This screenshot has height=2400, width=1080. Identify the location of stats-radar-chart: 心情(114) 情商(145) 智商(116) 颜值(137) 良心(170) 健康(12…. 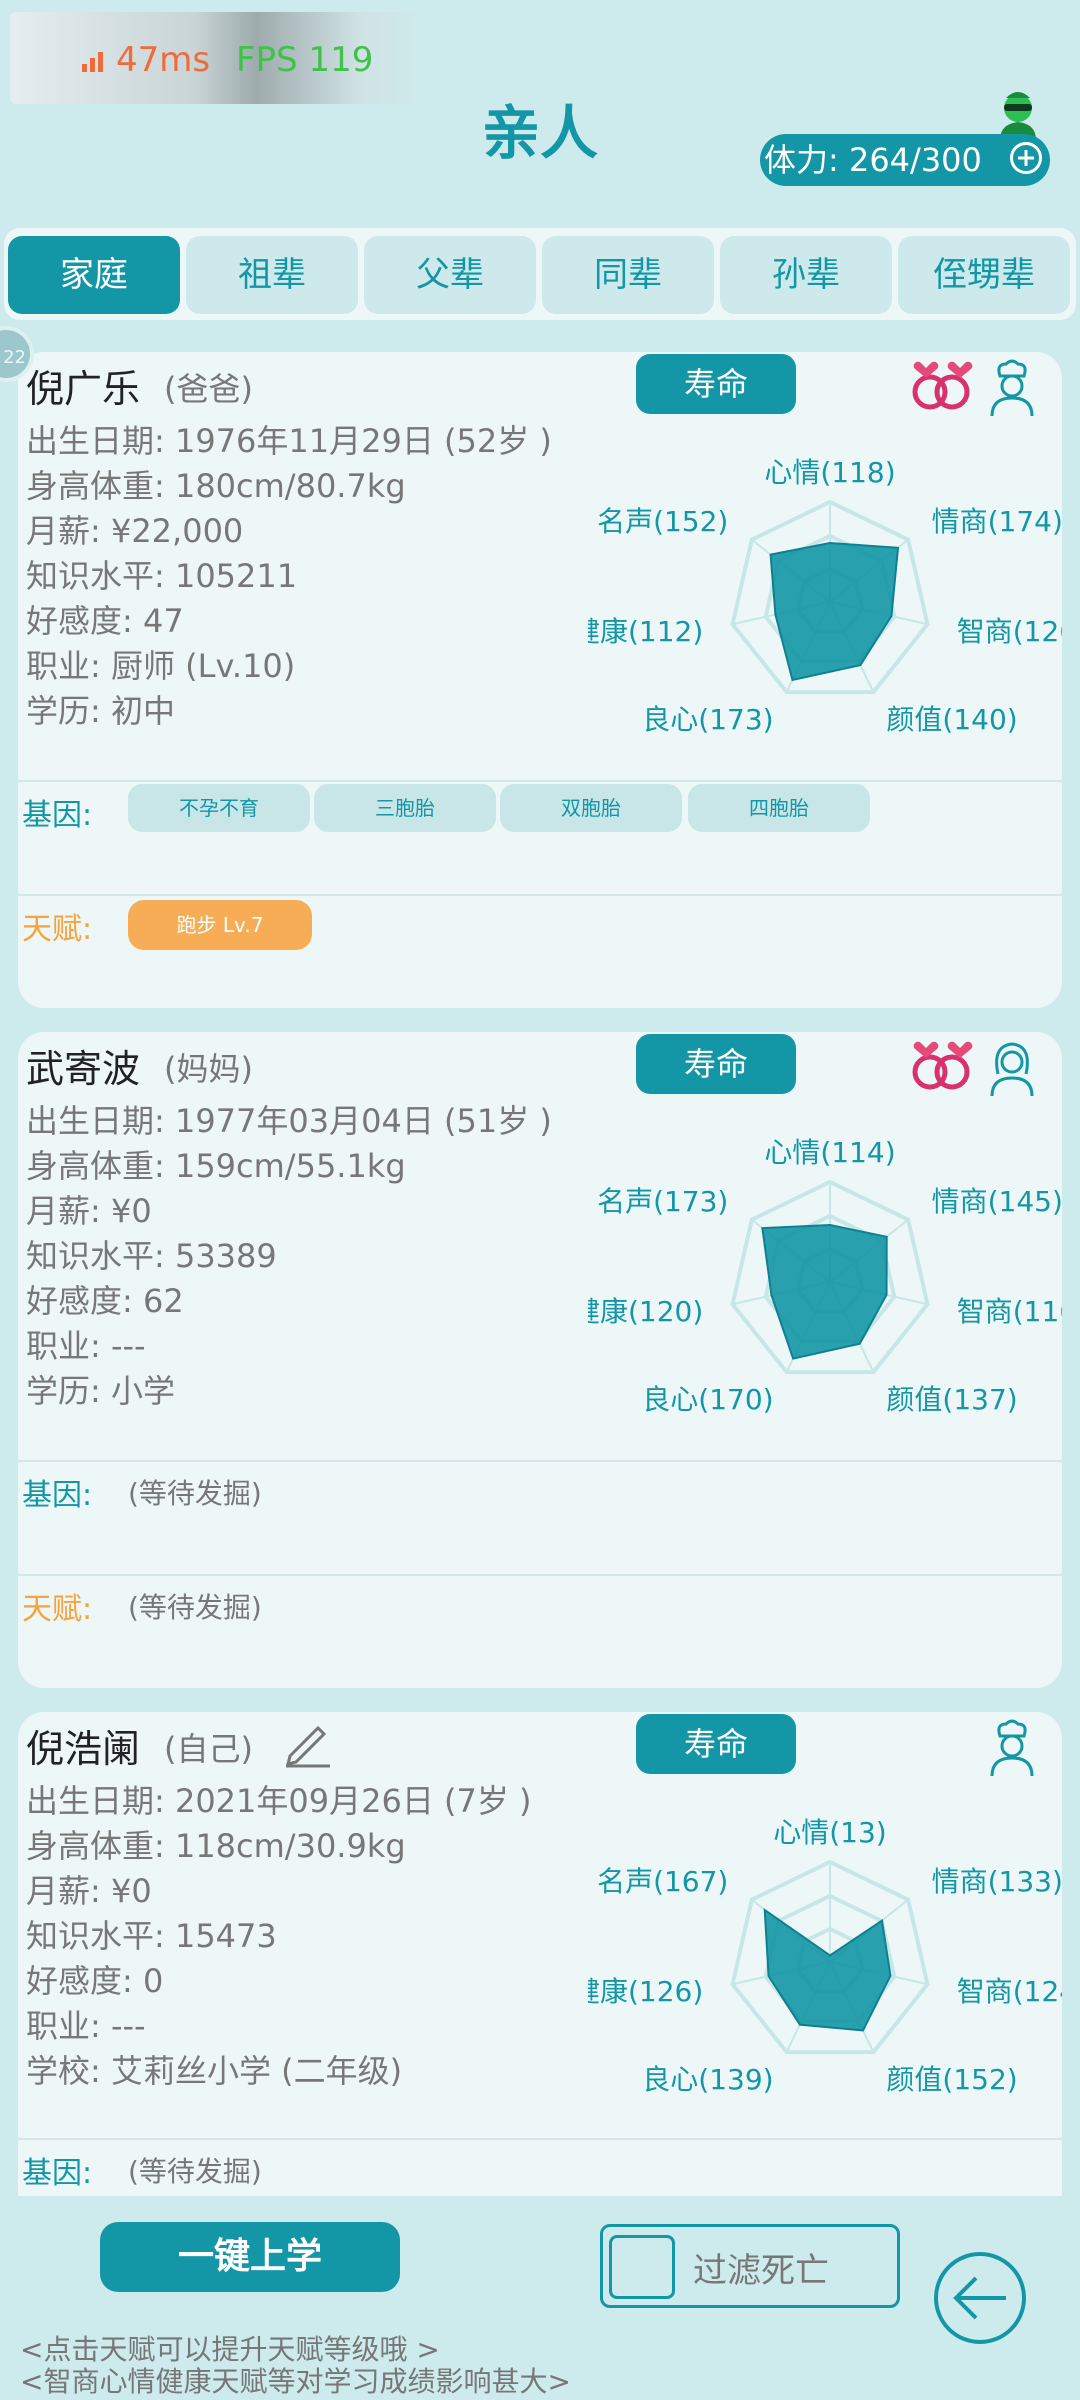
(825, 1276).